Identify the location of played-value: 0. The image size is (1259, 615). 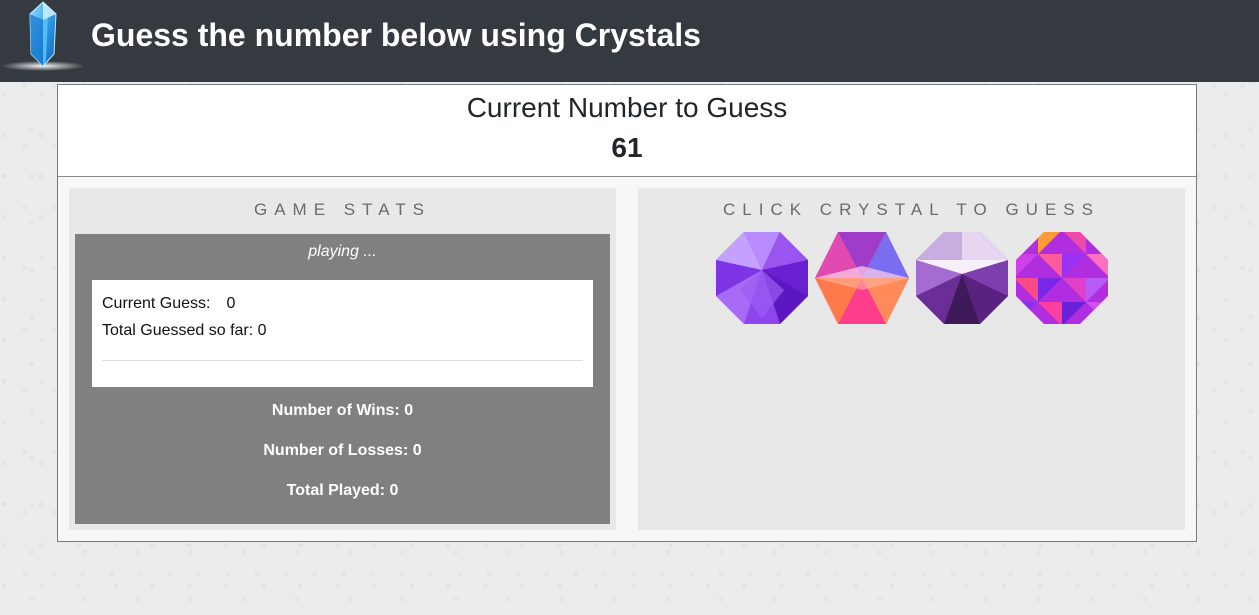
(394, 490).